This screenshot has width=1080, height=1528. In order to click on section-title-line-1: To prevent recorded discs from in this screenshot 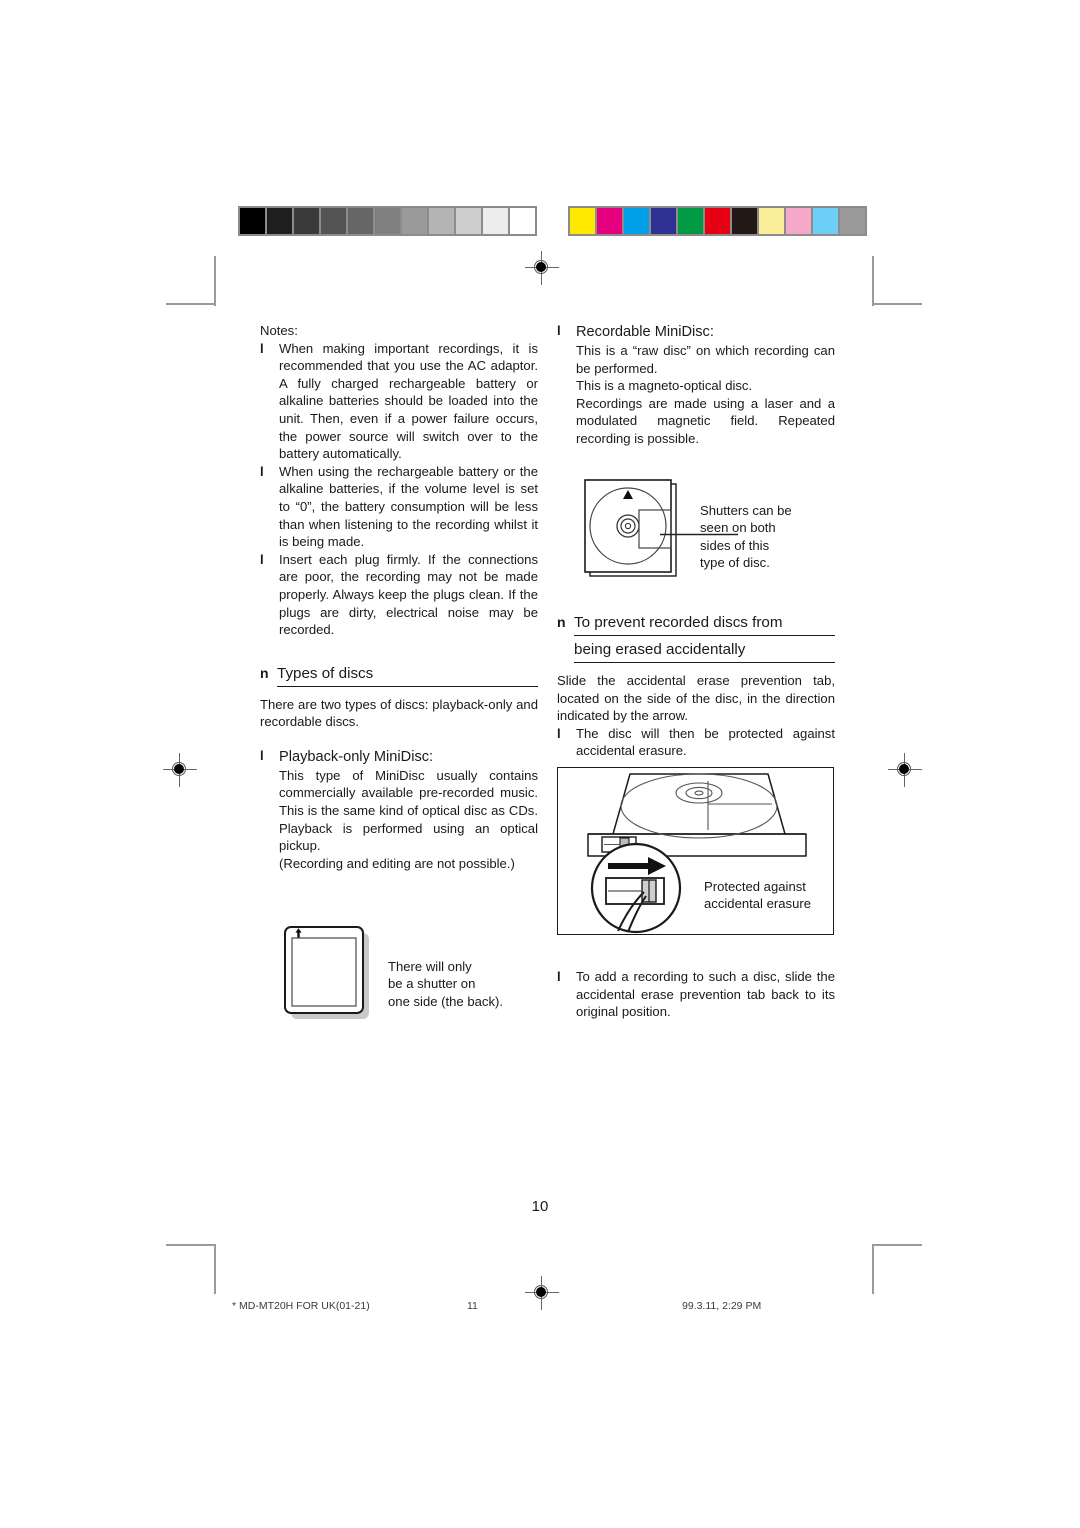, I will do `click(704, 624)`.